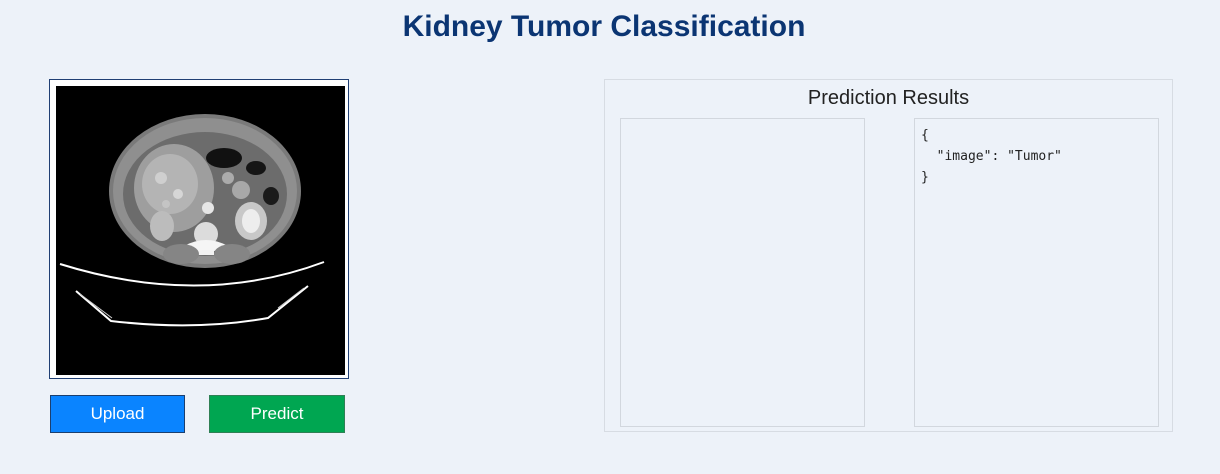  What do you see at coordinates (888, 98) in the screenshot?
I see `results-title: Prediction Results` at bounding box center [888, 98].